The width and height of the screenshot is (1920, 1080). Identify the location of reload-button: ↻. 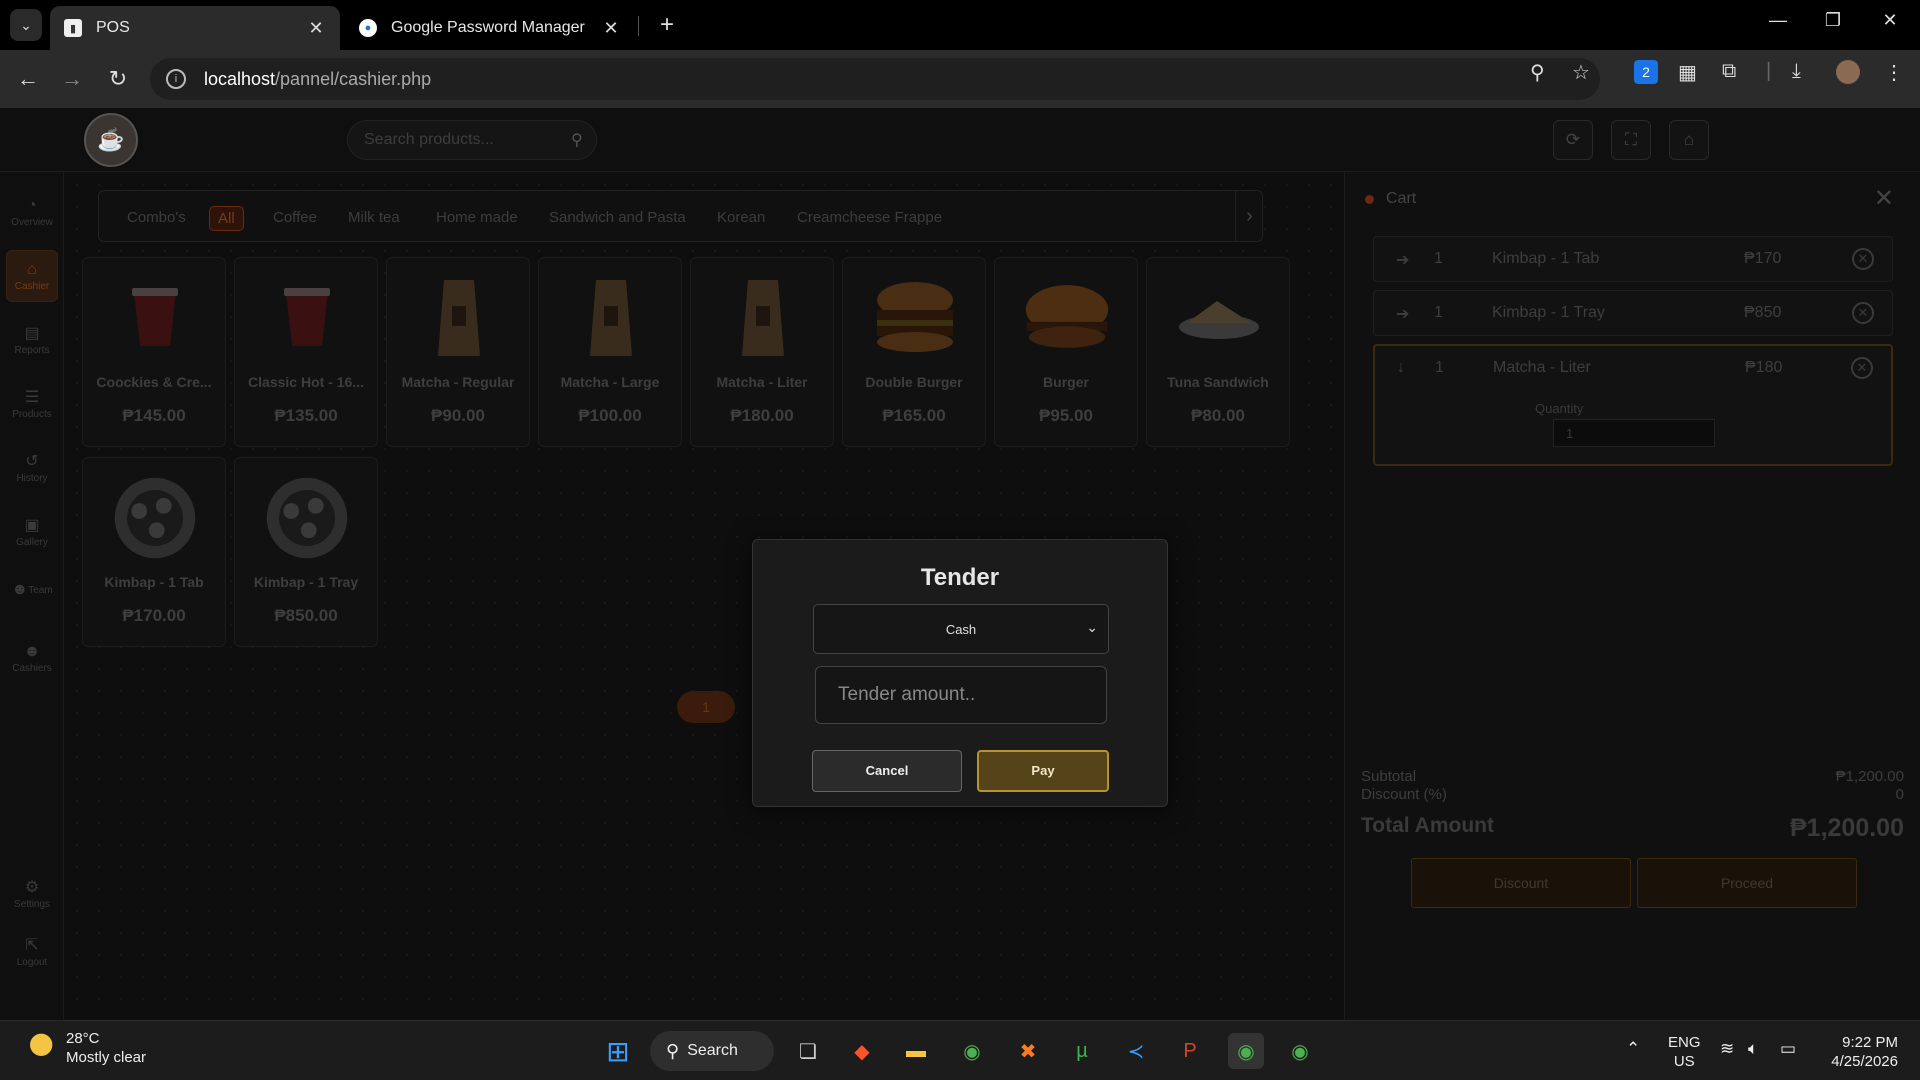
(118, 79).